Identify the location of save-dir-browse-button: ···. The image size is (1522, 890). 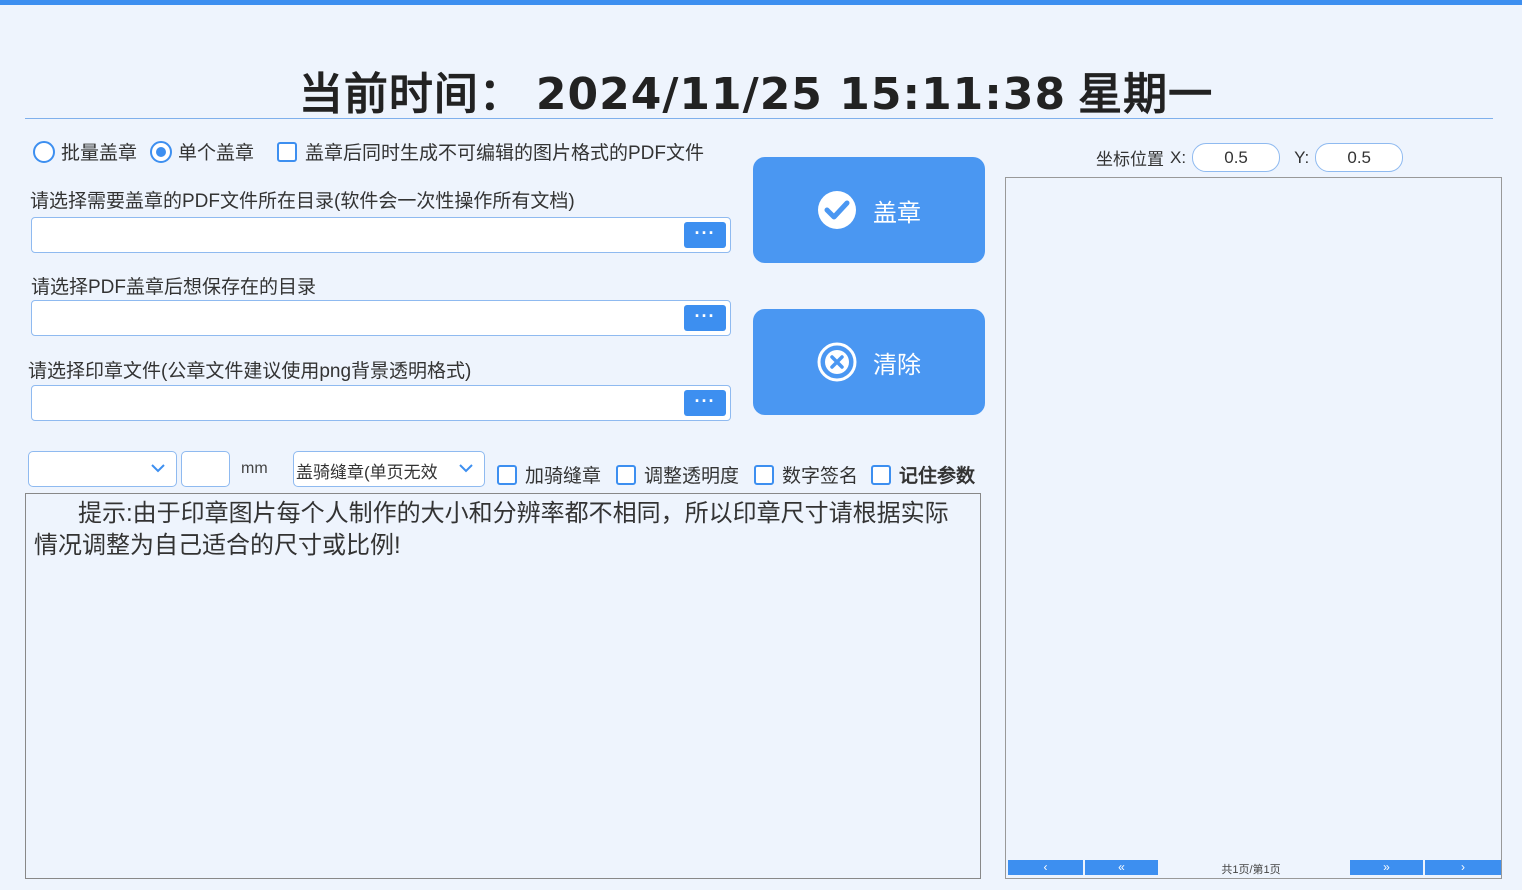
(705, 318).